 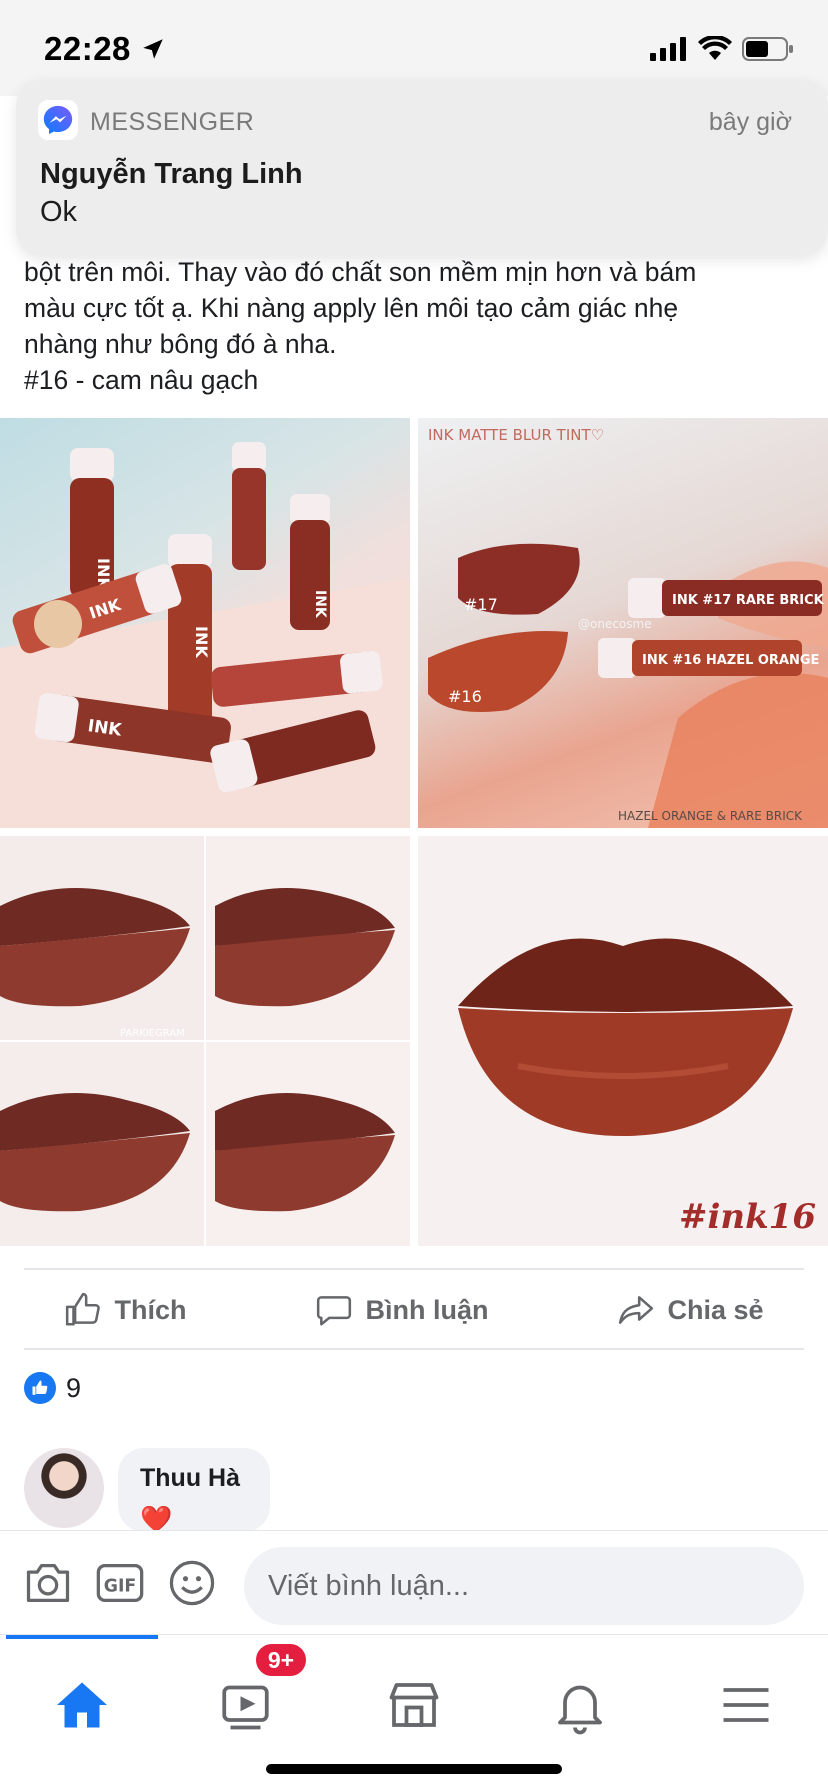 I want to click on gif-icon: GIF, so click(x=120, y=1583).